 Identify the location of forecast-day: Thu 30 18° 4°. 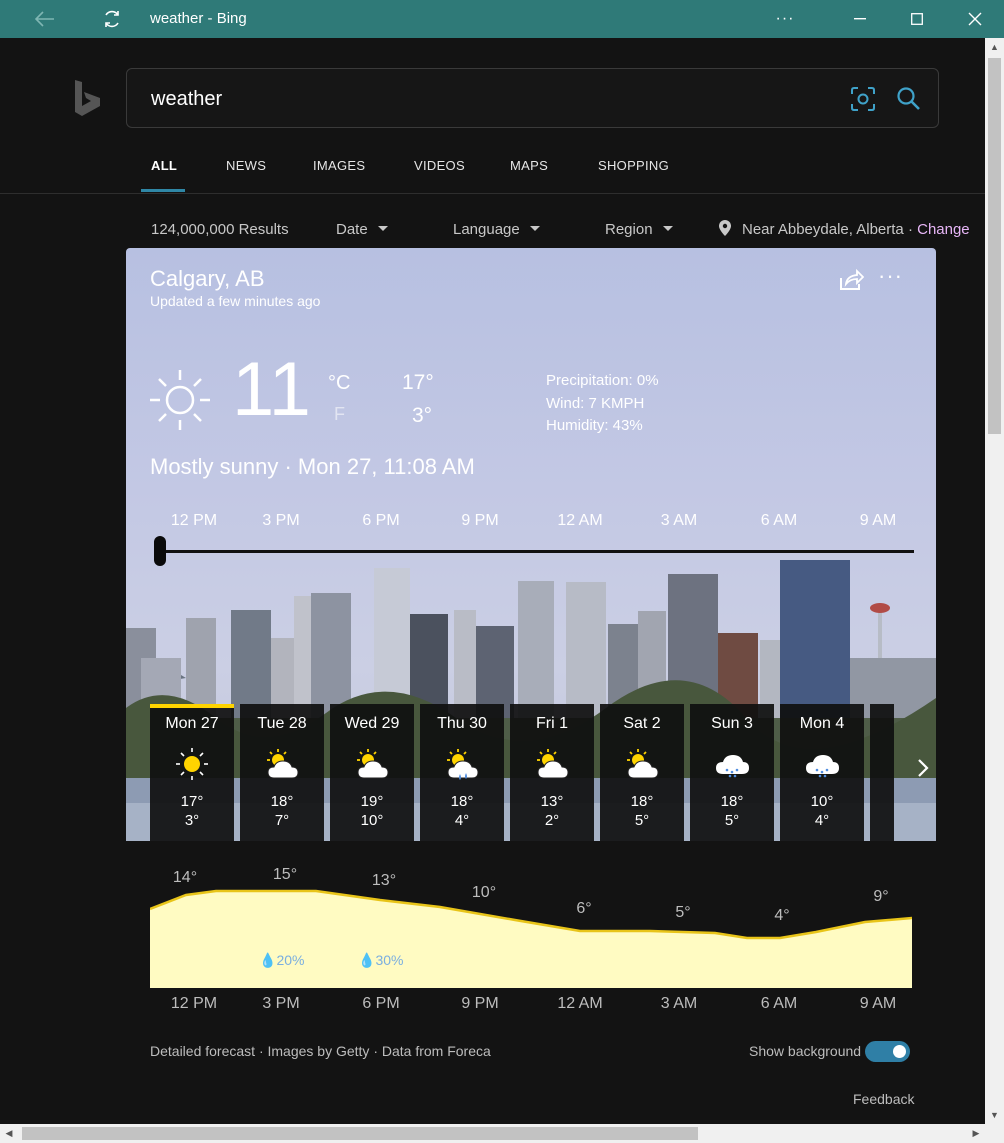
(462, 772).